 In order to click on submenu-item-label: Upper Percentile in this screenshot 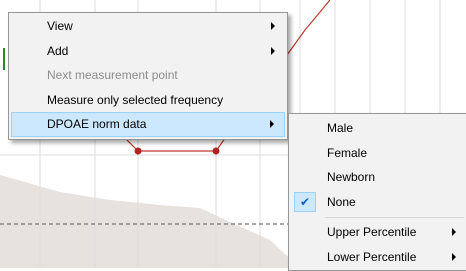, I will do `click(372, 232)`.